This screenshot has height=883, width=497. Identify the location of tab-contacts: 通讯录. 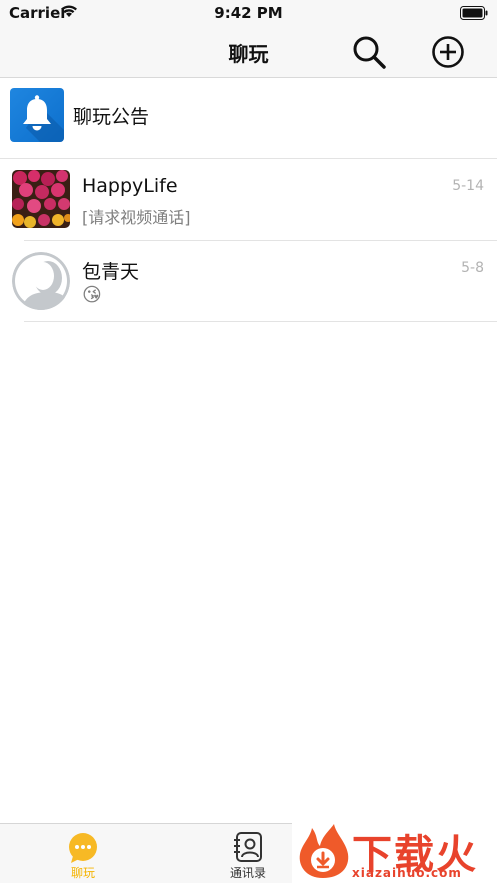
(248, 853).